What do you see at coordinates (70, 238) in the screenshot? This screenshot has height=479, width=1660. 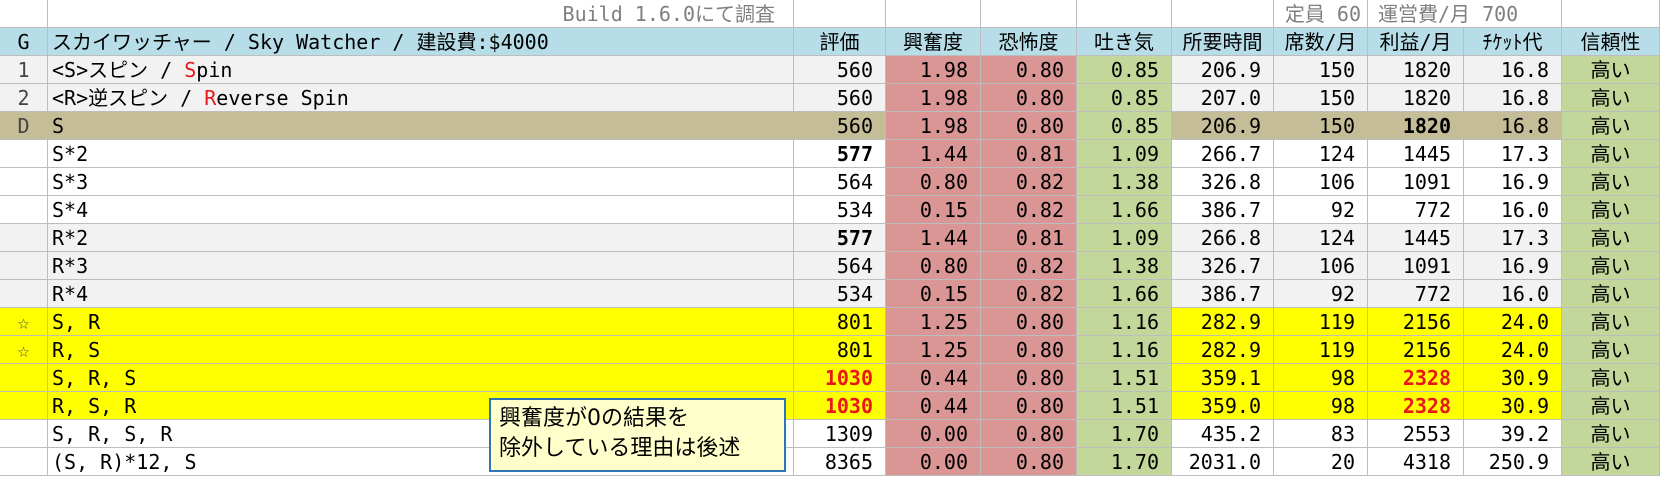 I see `name-text: R*2` at bounding box center [70, 238].